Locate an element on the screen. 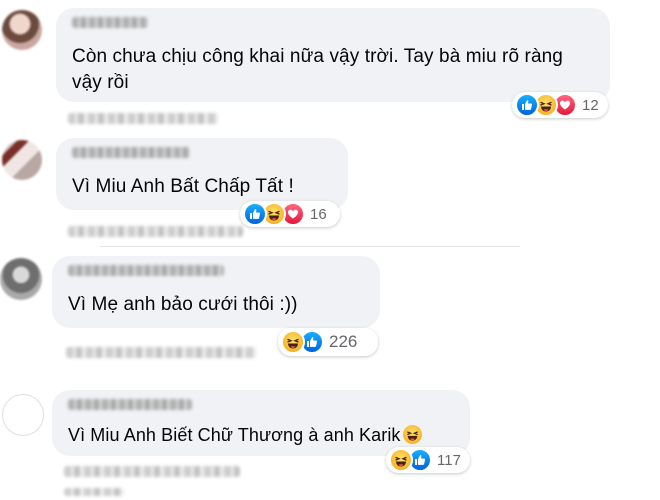 This screenshot has width=660, height=500. reaction-count: 117 is located at coordinates (449, 460).